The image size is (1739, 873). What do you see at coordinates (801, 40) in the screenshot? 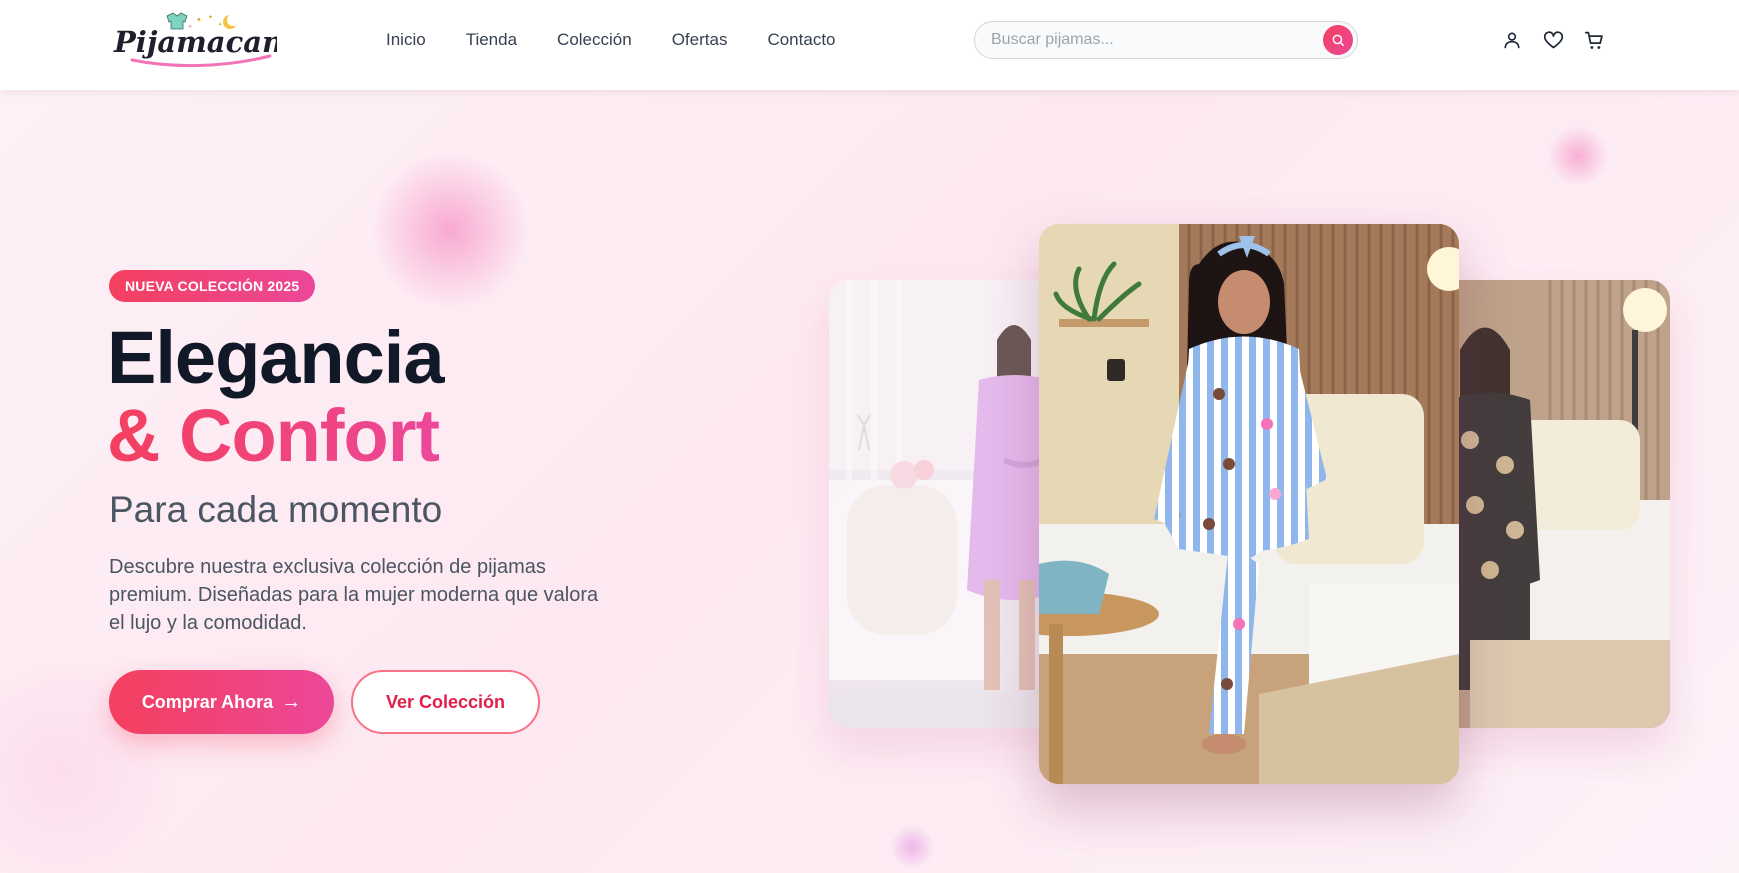
I see `nav-link-contacto: Contacto` at bounding box center [801, 40].